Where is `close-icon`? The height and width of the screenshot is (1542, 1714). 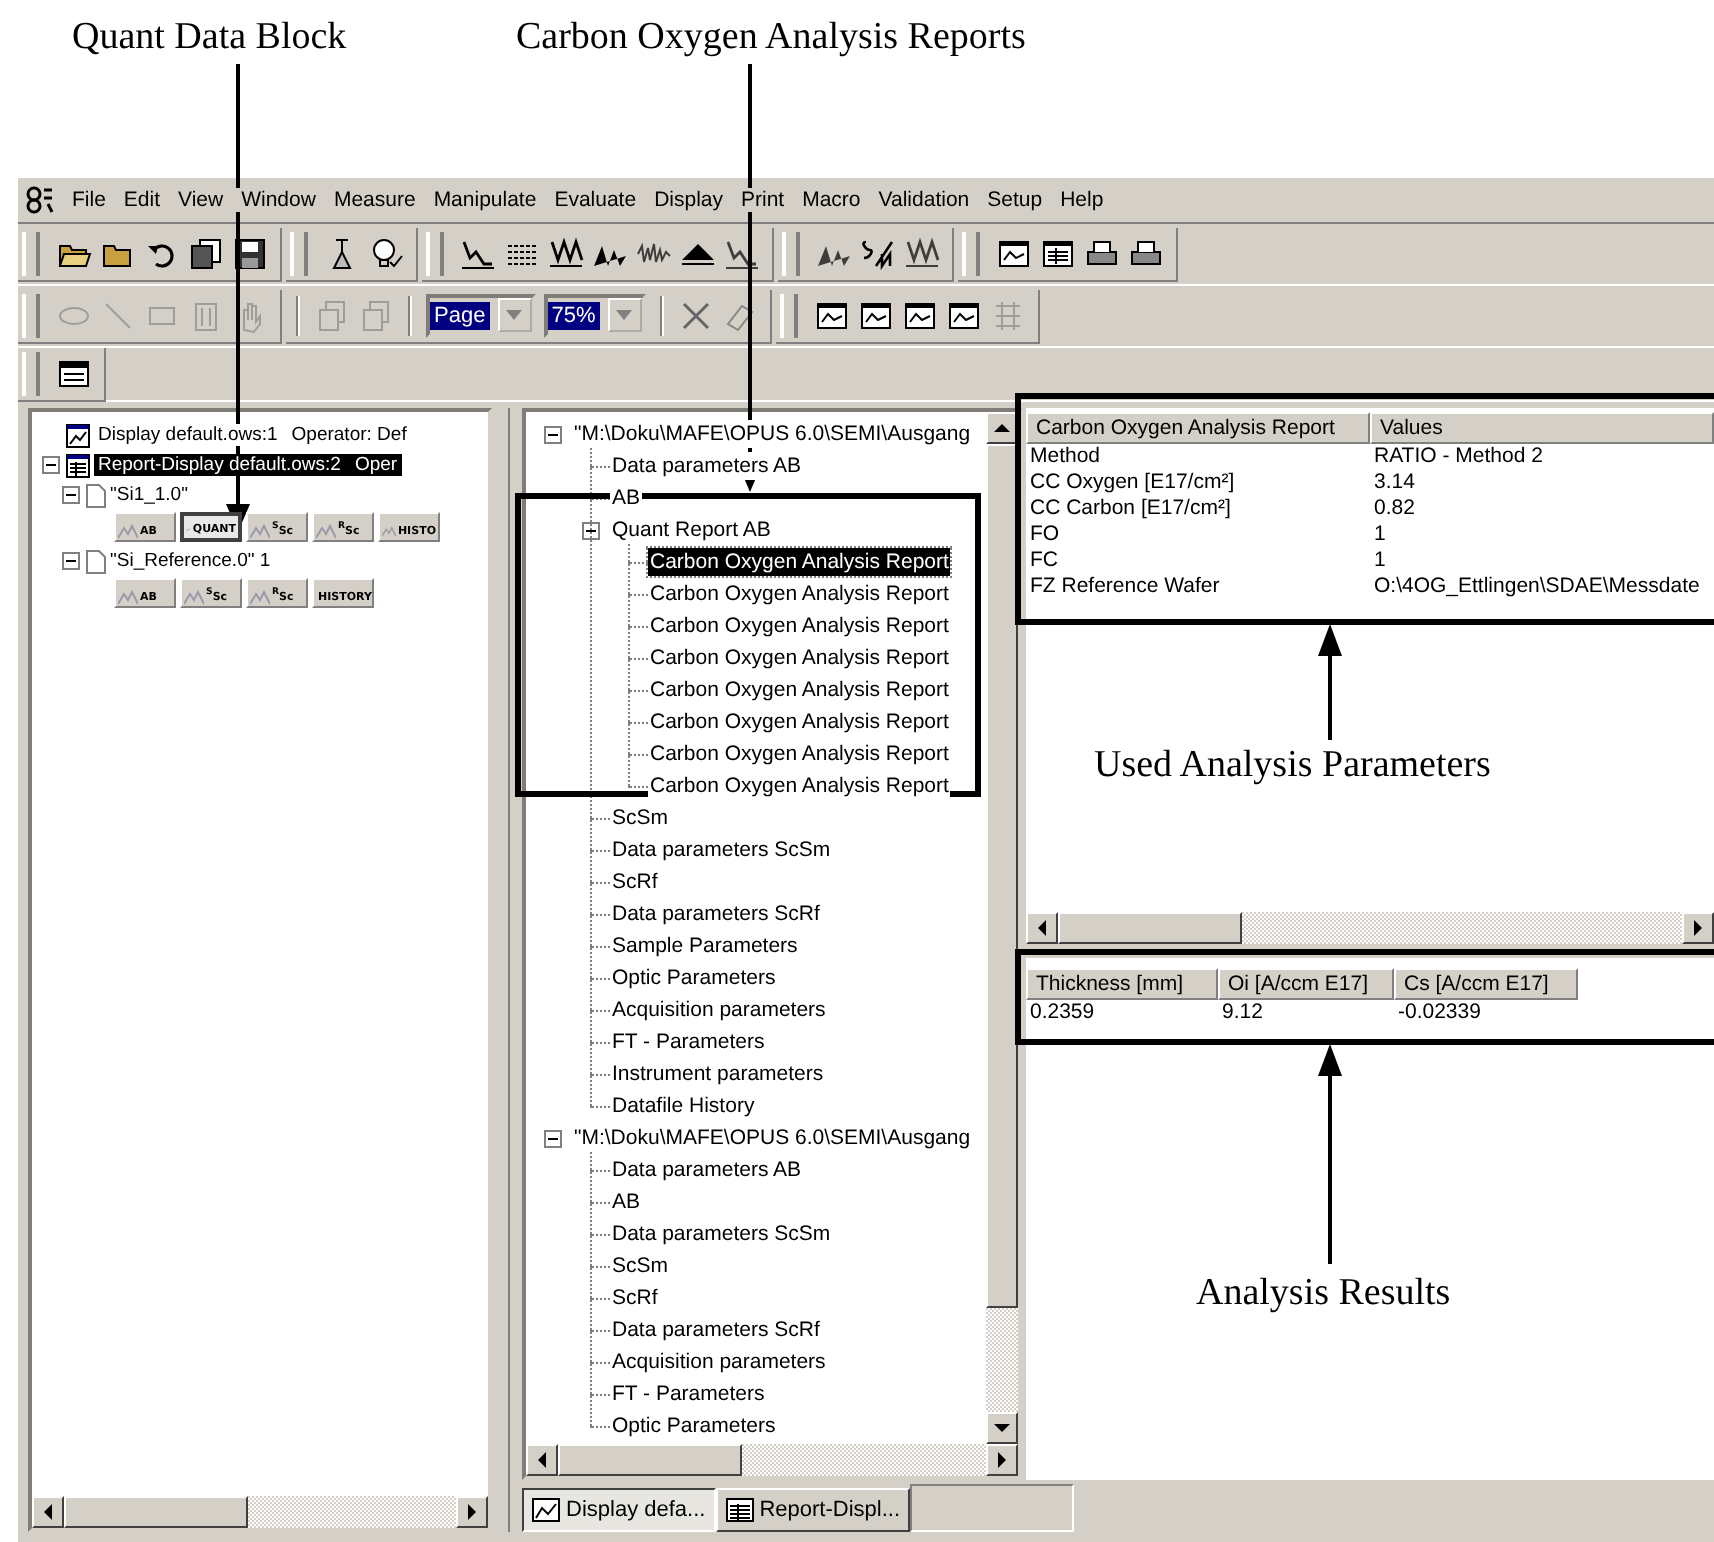 close-icon is located at coordinates (695, 315).